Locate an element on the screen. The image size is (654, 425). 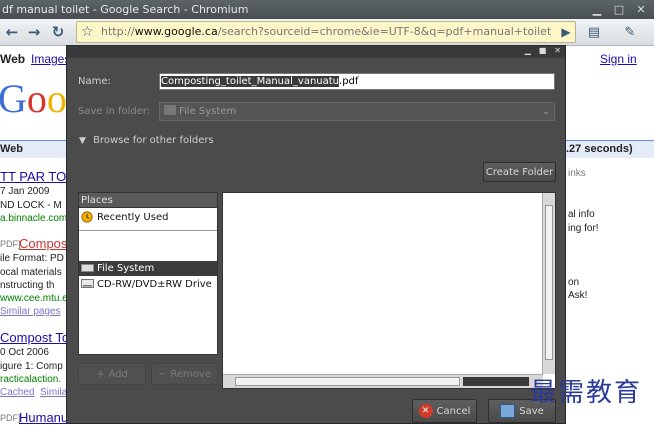
cancel-icon: ✕ is located at coordinates (425, 411).